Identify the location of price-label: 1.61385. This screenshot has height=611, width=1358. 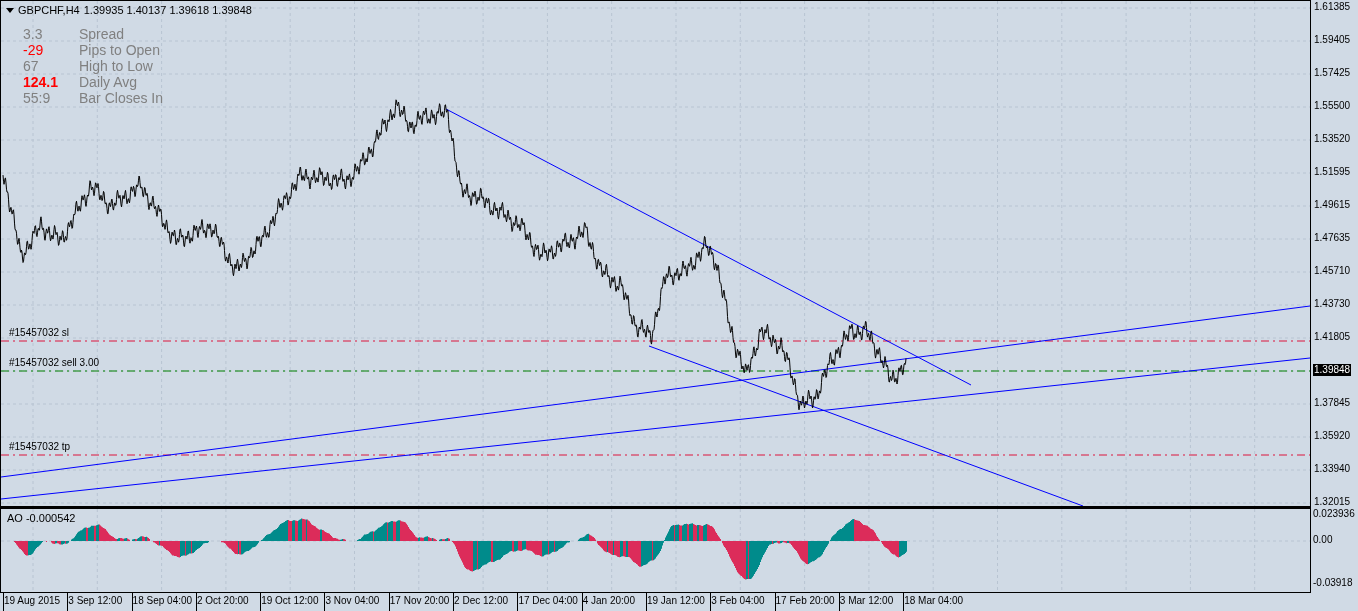
(1332, 7).